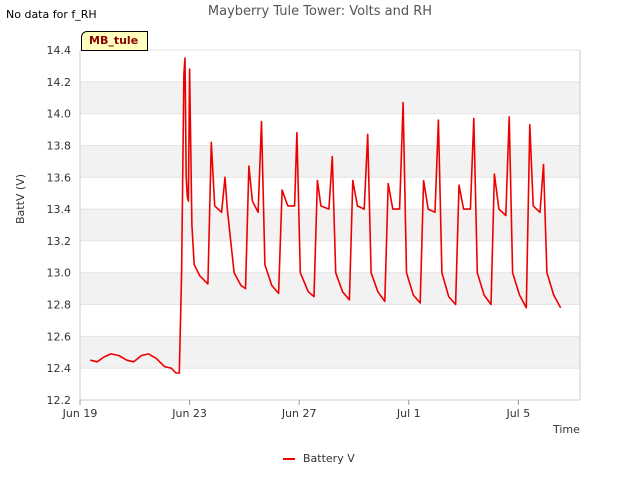 The height and width of the screenshot is (480, 640). I want to click on y-tick-label: 12.4, so click(59, 368).